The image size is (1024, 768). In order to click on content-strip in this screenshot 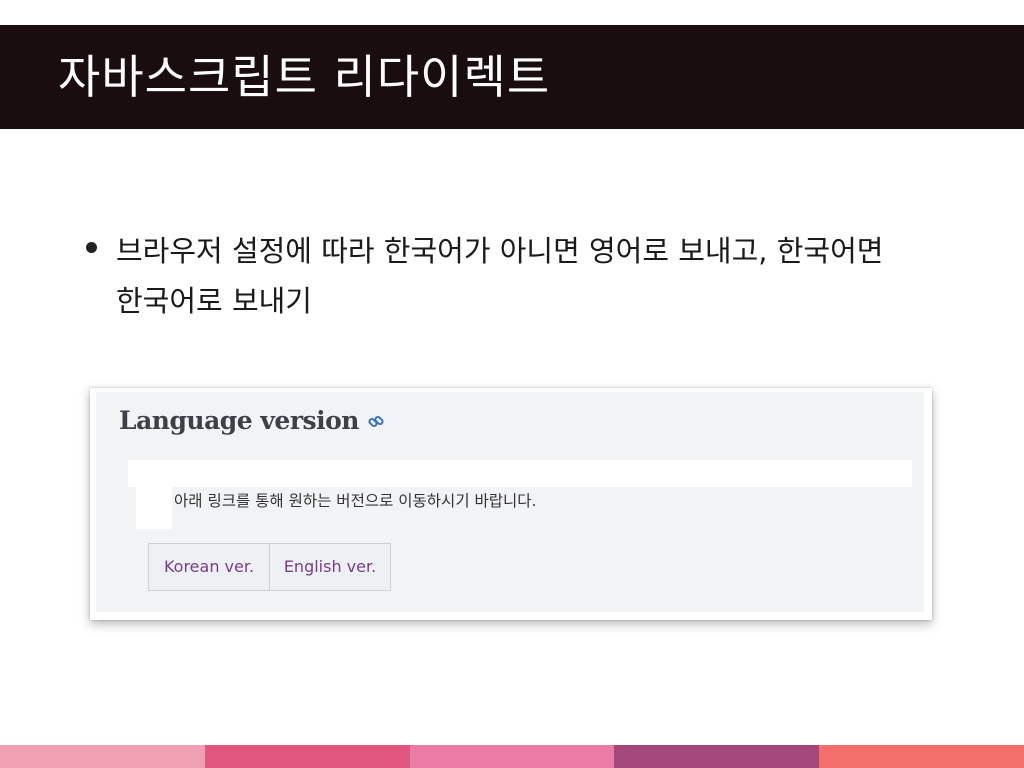, I will do `click(520, 473)`.